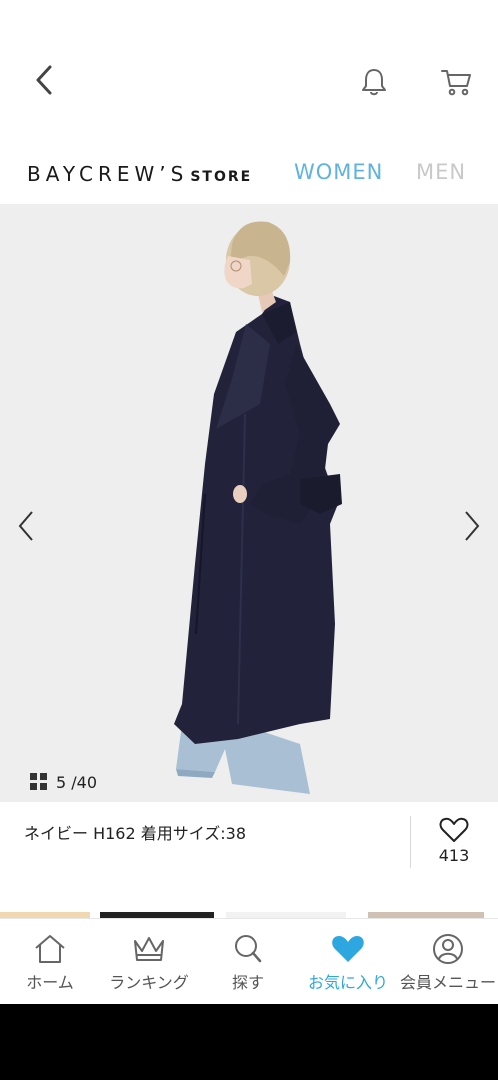  I want to click on cart-button, so click(456, 82).